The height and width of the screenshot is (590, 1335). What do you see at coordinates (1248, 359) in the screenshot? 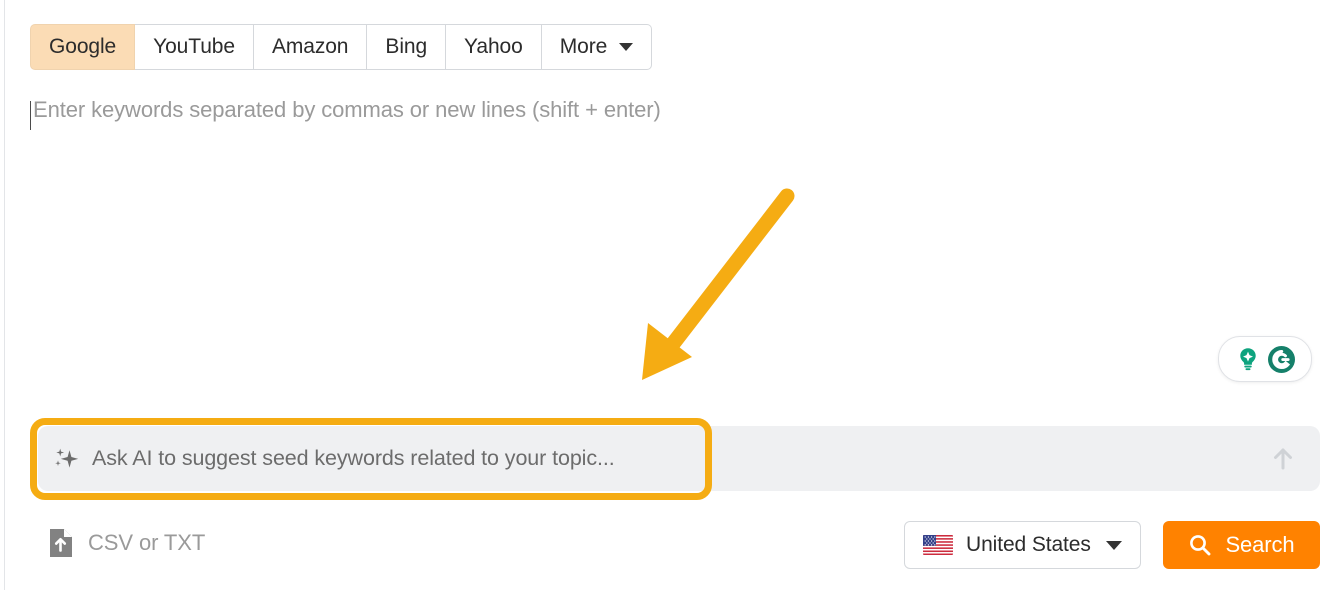
I see `lightbulb-idea-icon` at bounding box center [1248, 359].